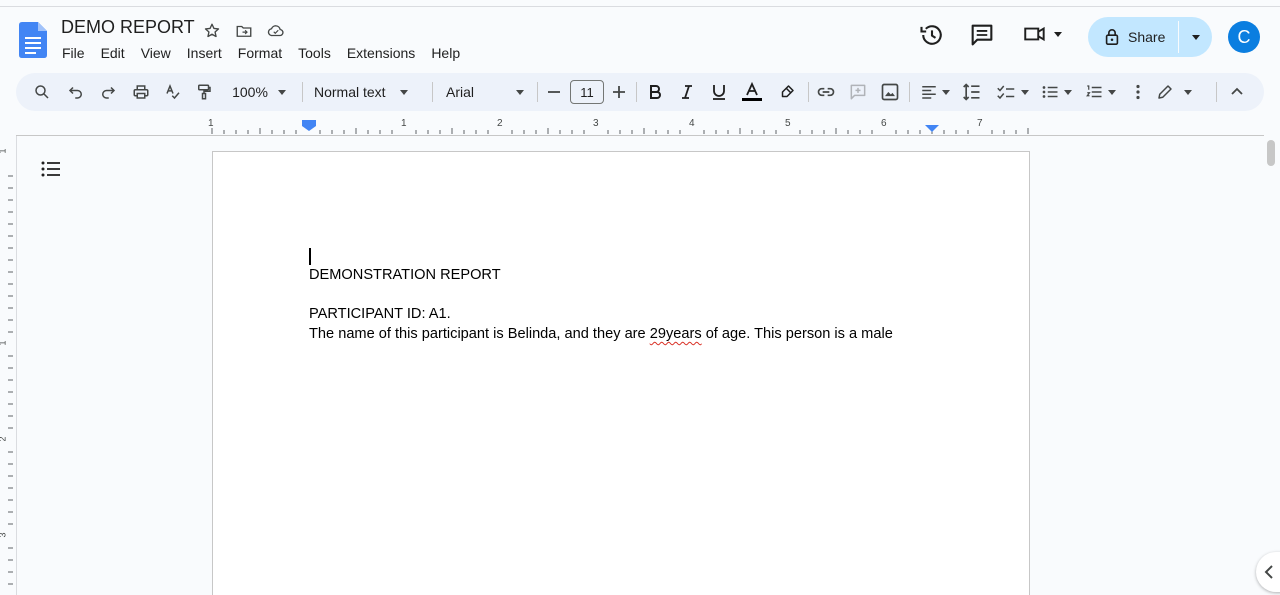 The width and height of the screenshot is (1280, 595). What do you see at coordinates (108, 92) in the screenshot?
I see `redo-icon` at bounding box center [108, 92].